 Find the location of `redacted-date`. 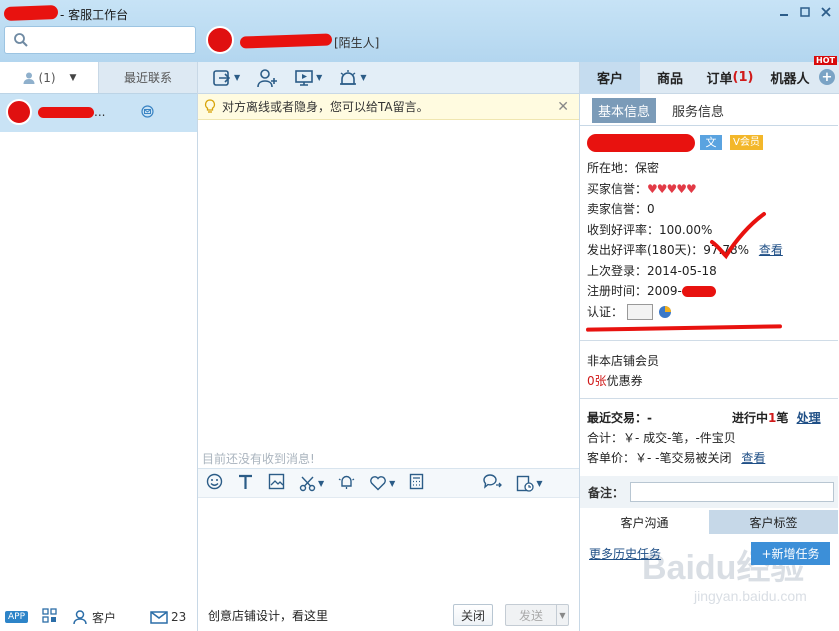

redacted-date is located at coordinates (698, 291).